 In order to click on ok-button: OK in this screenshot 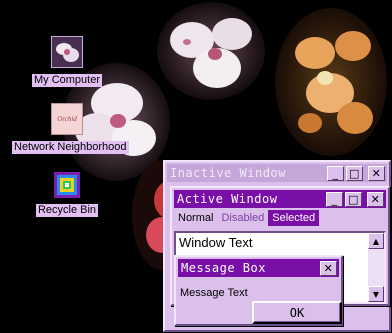, I will do `click(297, 312)`.